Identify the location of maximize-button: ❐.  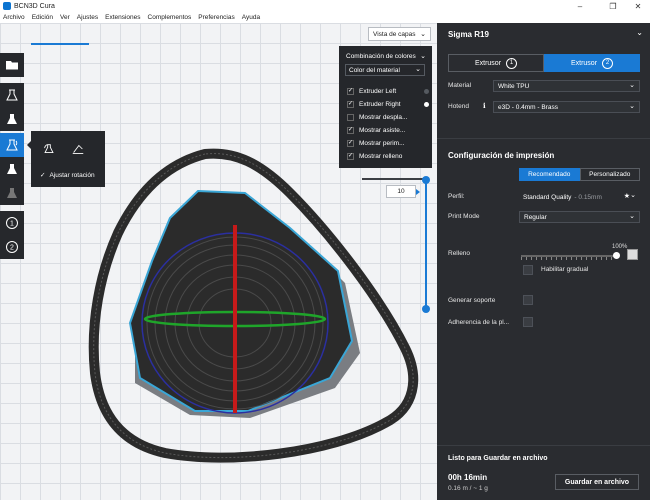
(613, 6).